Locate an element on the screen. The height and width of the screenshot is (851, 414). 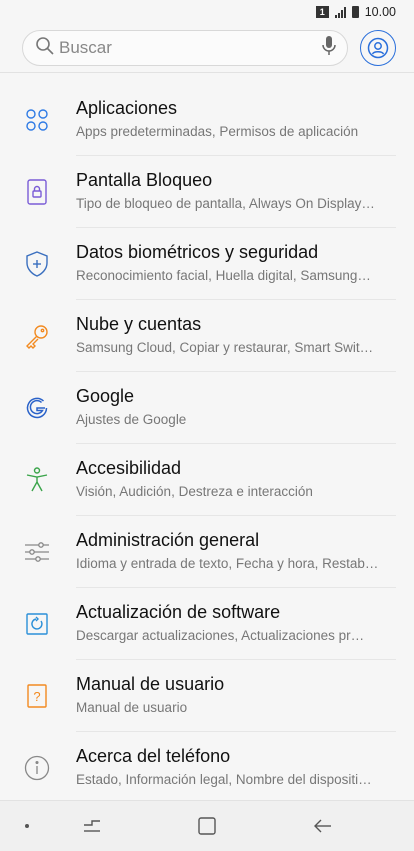
settings-item-title: Nube y cuentas is located at coordinates (139, 324).